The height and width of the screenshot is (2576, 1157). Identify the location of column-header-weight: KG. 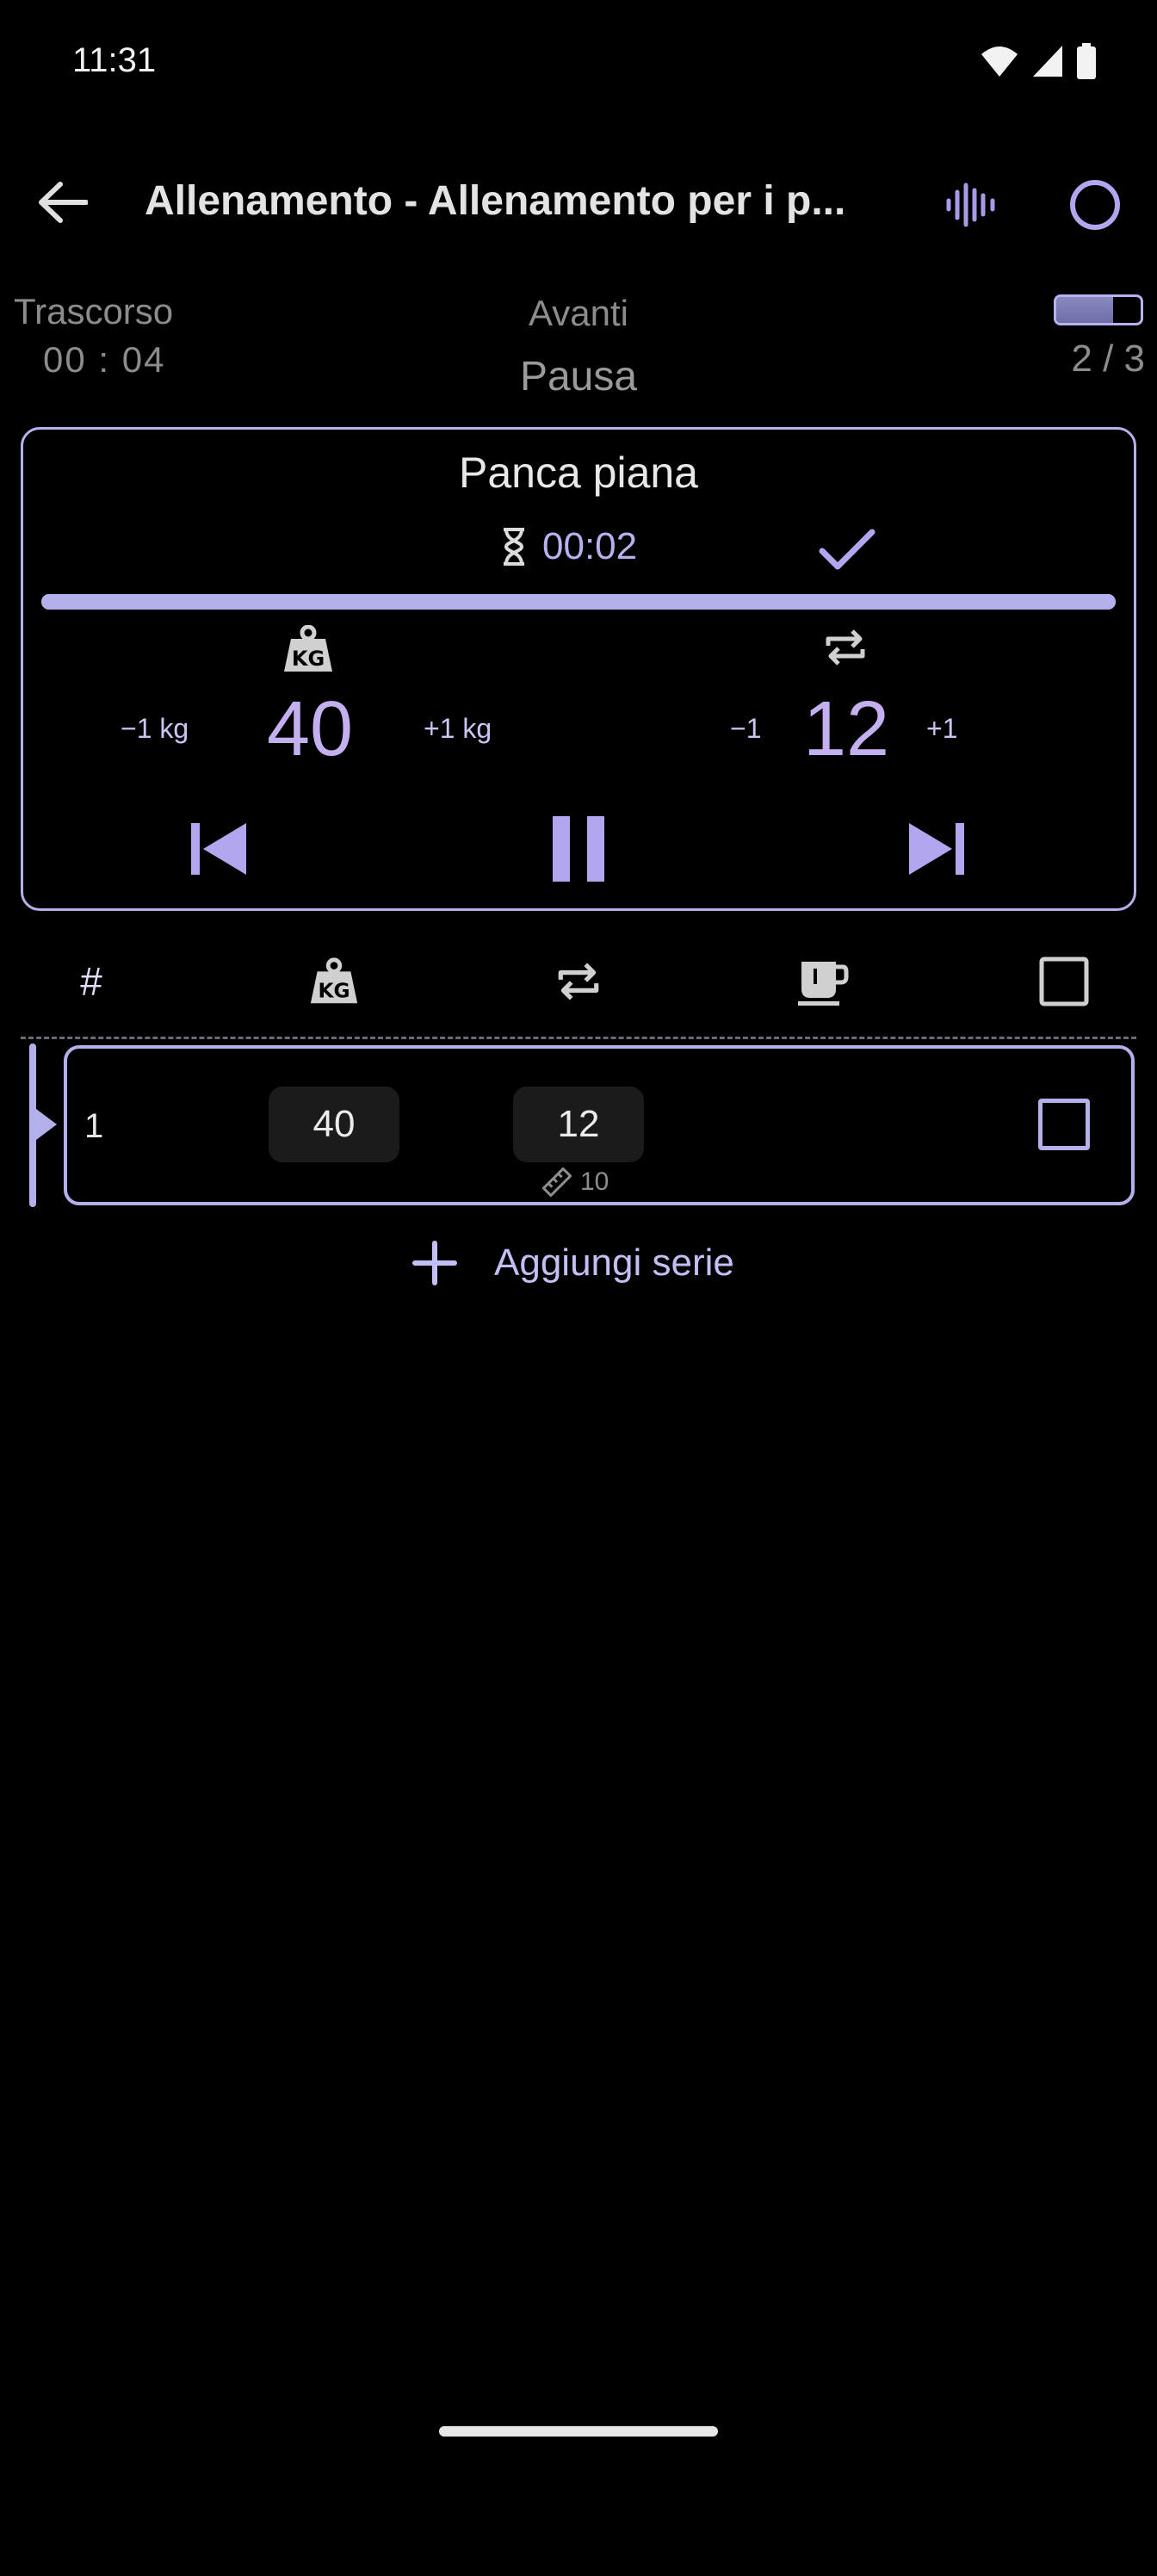
(334, 982).